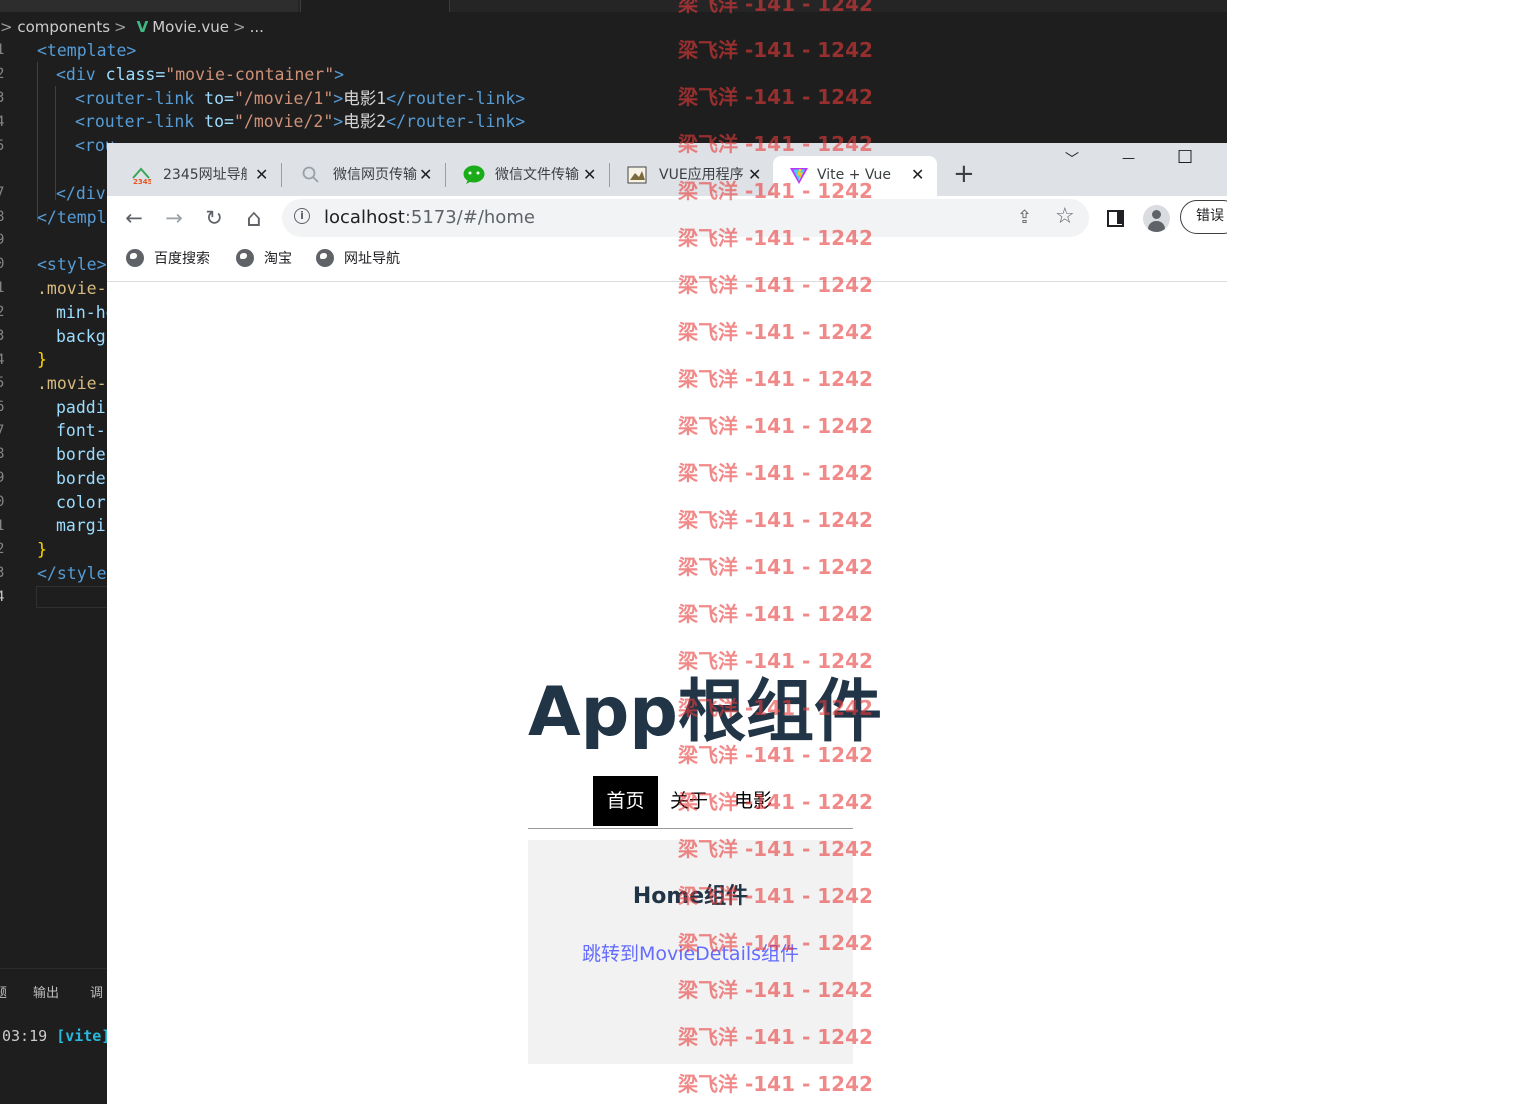 This screenshot has height=1104, width=1536. What do you see at coordinates (365, 98) in the screenshot?
I see `code-token: 电影1` at bounding box center [365, 98].